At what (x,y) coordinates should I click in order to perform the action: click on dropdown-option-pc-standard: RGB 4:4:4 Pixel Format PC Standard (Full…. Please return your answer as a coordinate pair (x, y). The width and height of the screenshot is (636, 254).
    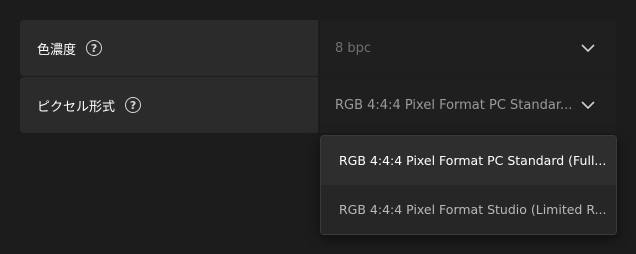
    Looking at the image, I should click on (468, 160).